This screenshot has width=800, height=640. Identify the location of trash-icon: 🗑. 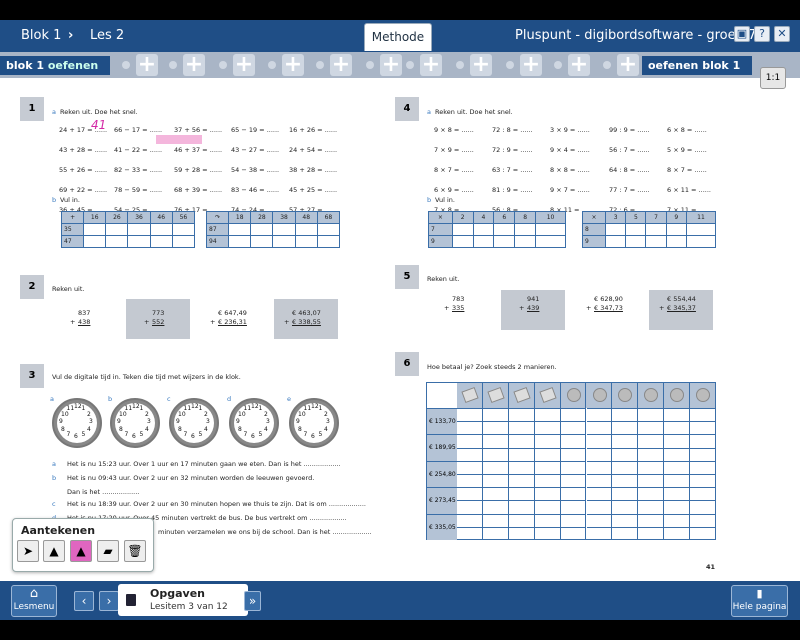
(135, 551).